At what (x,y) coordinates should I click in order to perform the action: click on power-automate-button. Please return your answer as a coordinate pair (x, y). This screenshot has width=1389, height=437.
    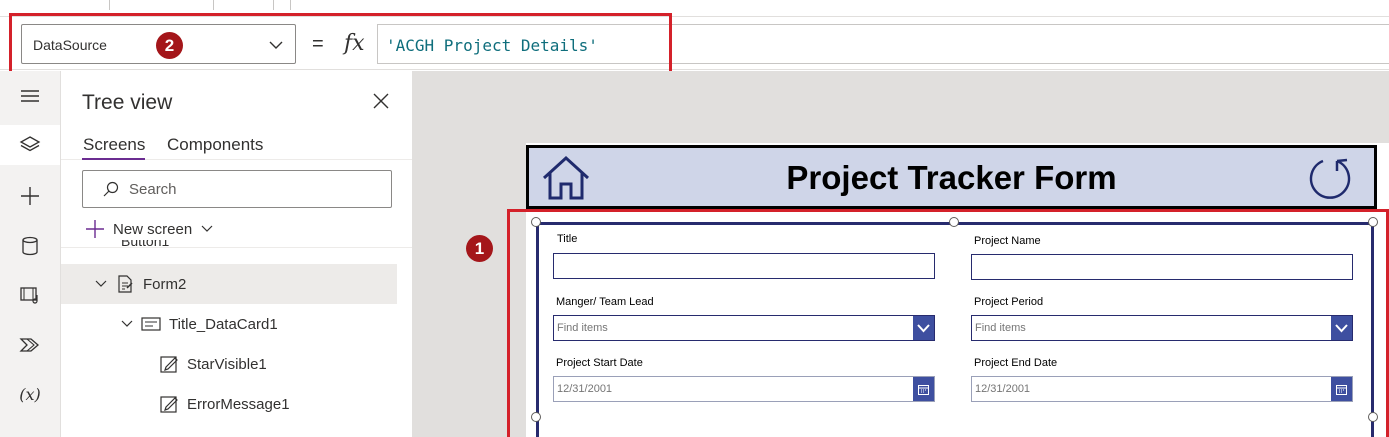
    Looking at the image, I should click on (30, 345).